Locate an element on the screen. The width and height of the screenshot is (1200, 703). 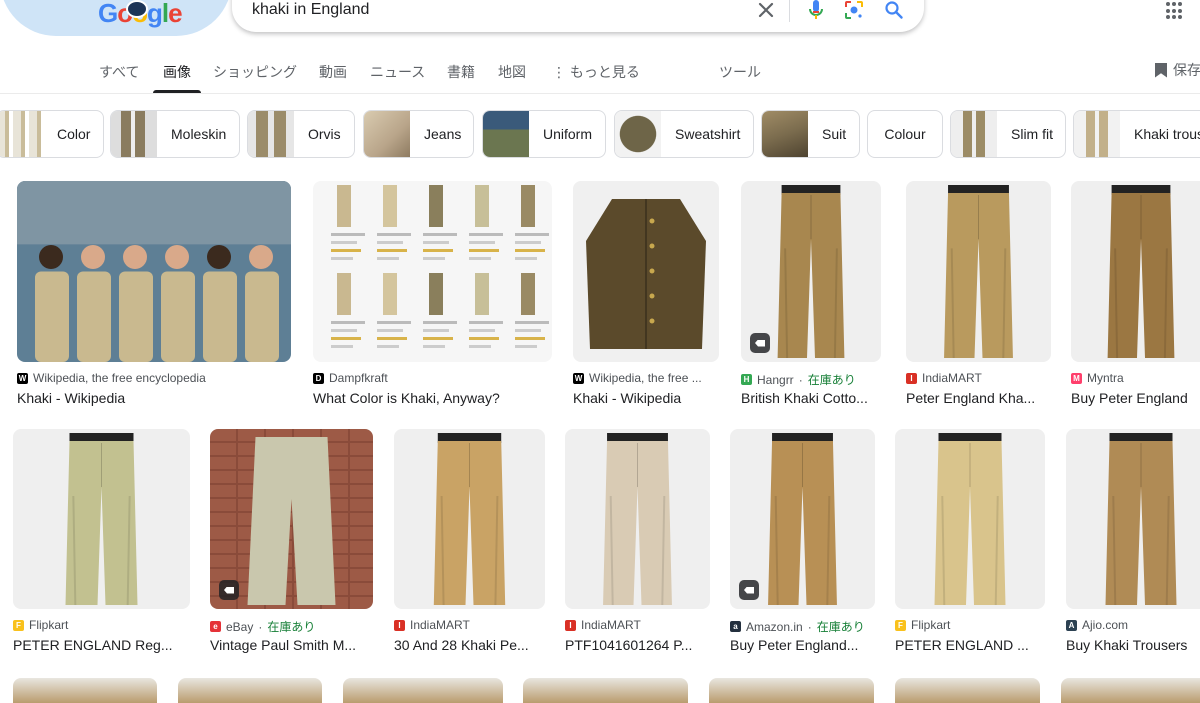
result-source: H Hangrr · 在庫あり is located at coordinates (811, 379).